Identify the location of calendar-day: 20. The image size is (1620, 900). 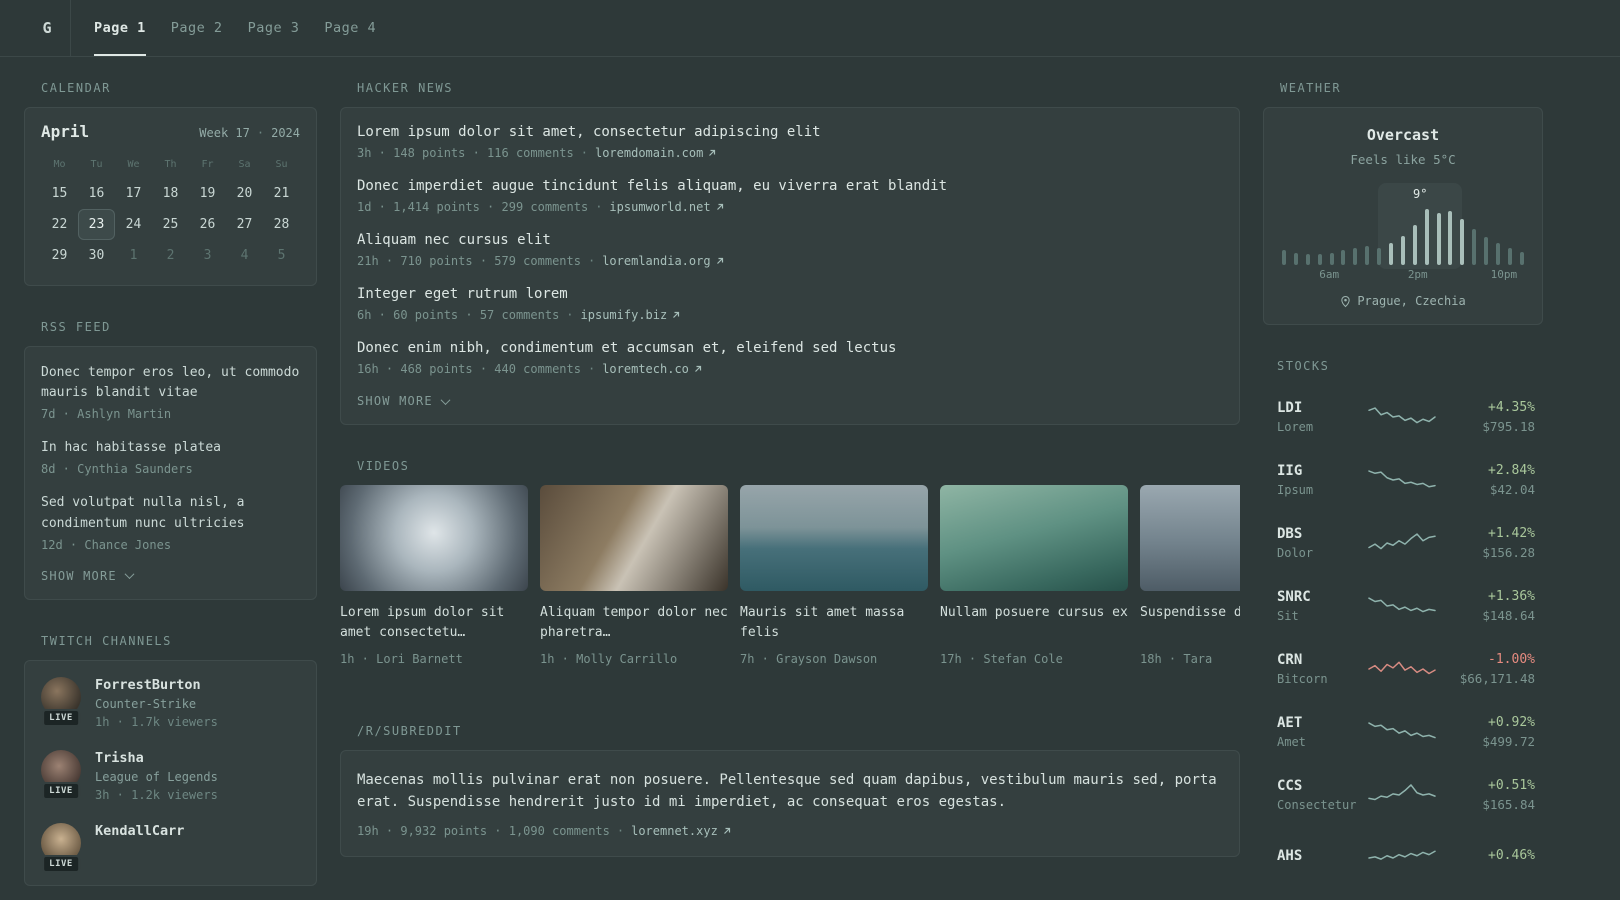
(244, 193).